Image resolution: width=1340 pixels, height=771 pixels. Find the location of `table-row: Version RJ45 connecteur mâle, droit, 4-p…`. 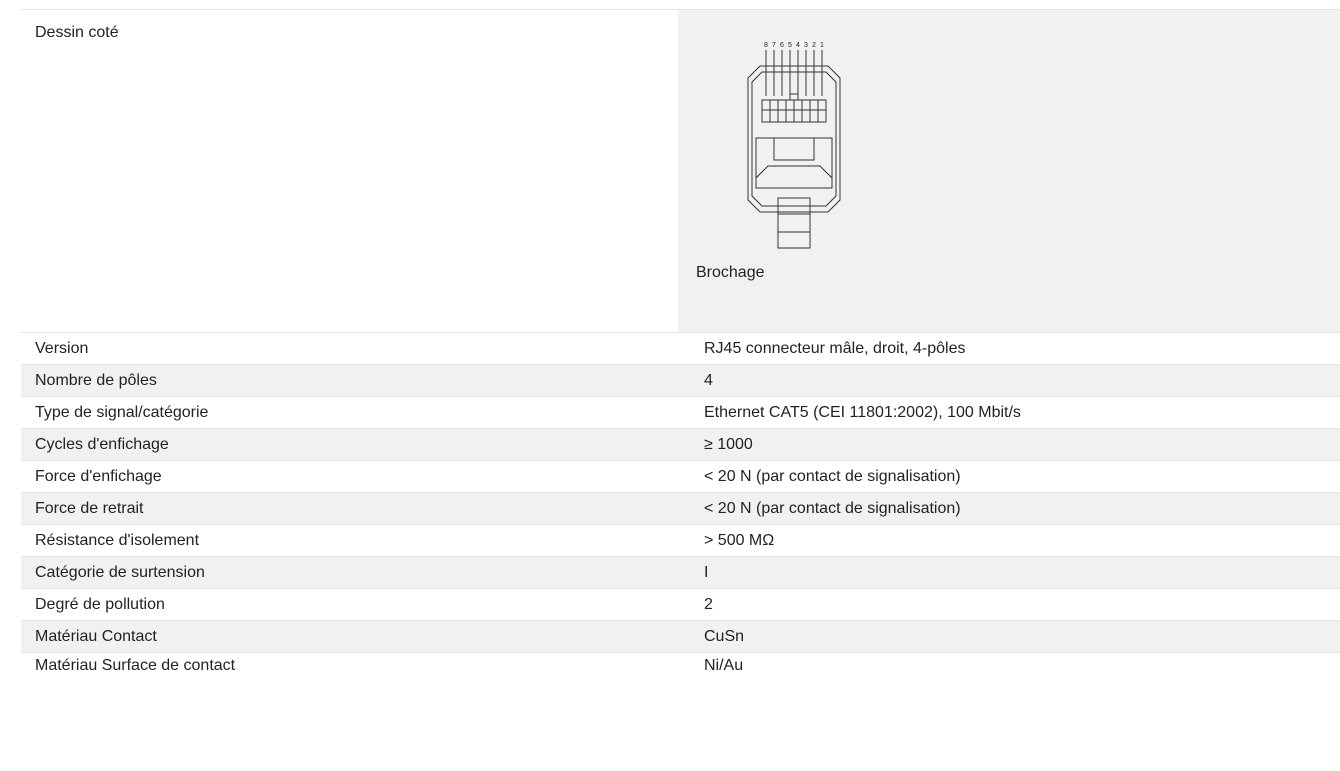

table-row: Version RJ45 connecteur mâle, droit, 4-p… is located at coordinates (680, 349).